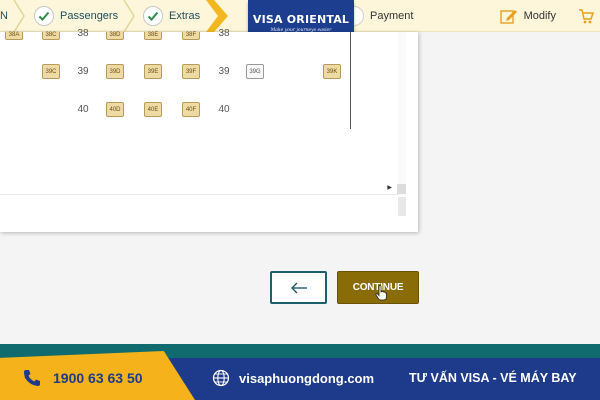  Describe the element at coordinates (51, 71) in the screenshot. I see `seat-39c: 39C` at that location.